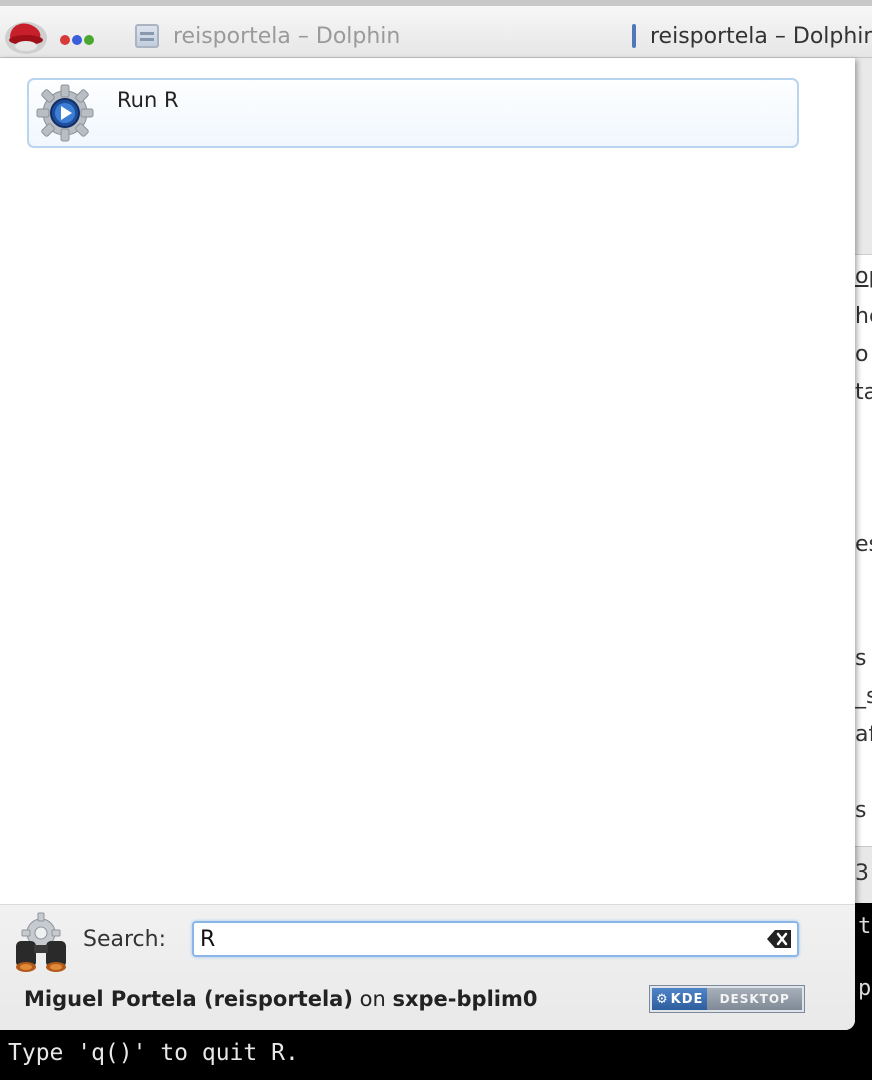  I want to click on terminal-fragment: t, so click(865, 926).